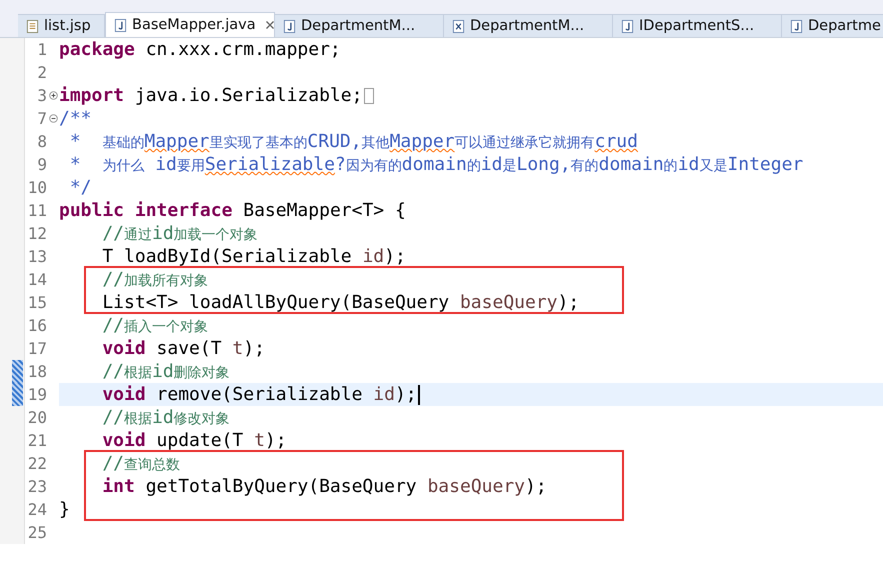  What do you see at coordinates (41, 95) in the screenshot?
I see `line-number: 3` at bounding box center [41, 95].